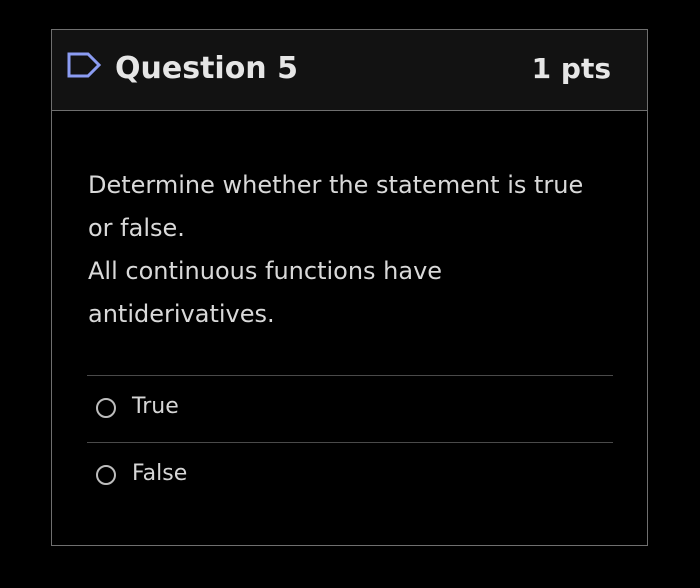  I want to click on flag-icon, so click(84, 65).